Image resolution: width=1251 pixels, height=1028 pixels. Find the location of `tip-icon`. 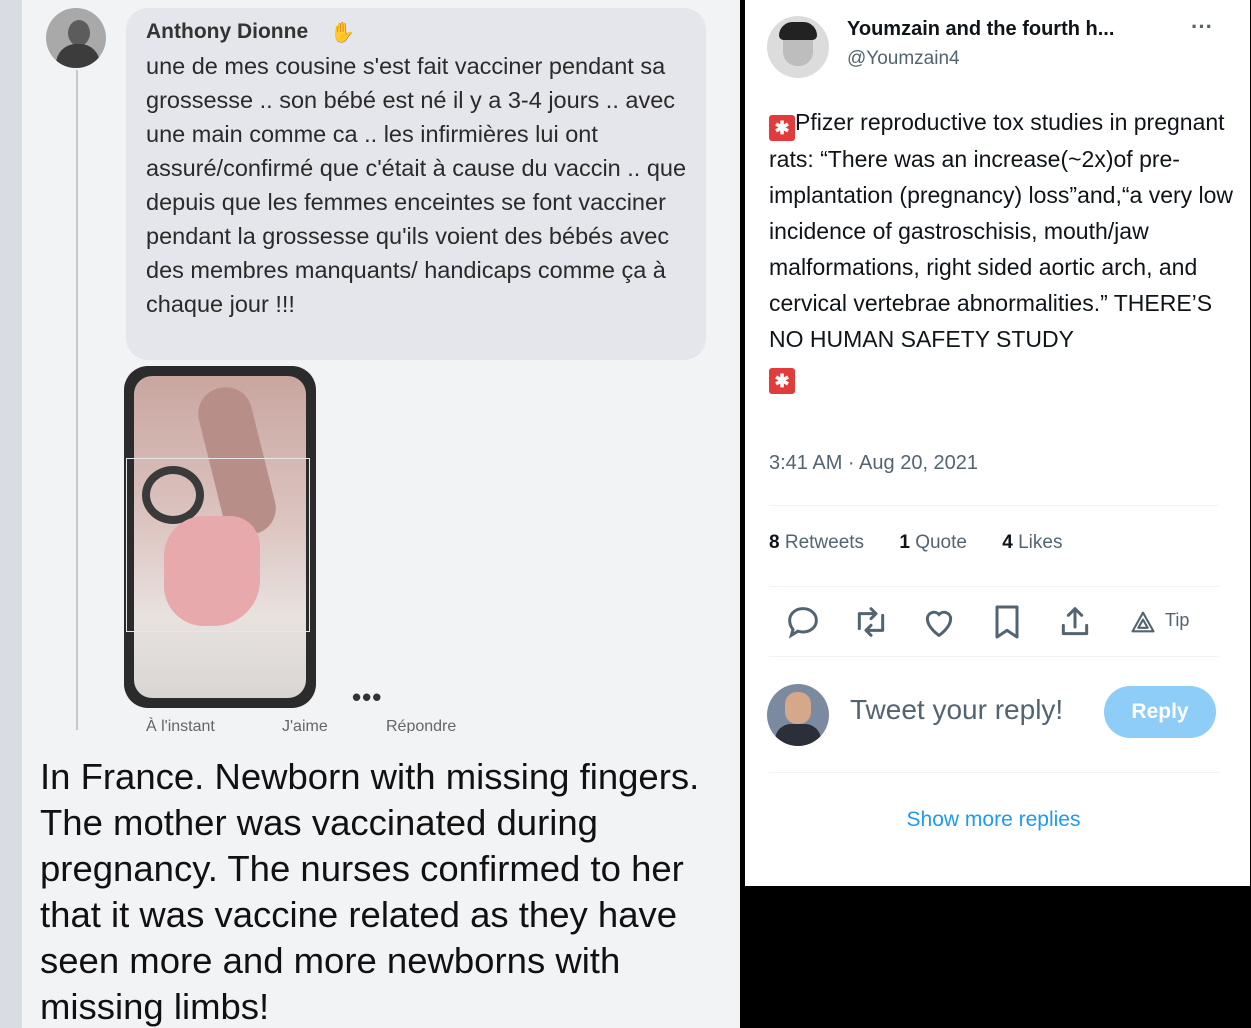

tip-icon is located at coordinates (1143, 622).